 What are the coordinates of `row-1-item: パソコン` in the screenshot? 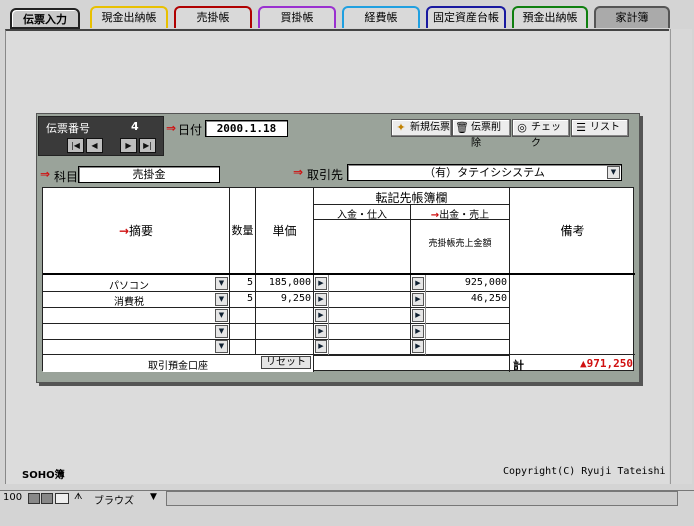 It's located at (129, 284).